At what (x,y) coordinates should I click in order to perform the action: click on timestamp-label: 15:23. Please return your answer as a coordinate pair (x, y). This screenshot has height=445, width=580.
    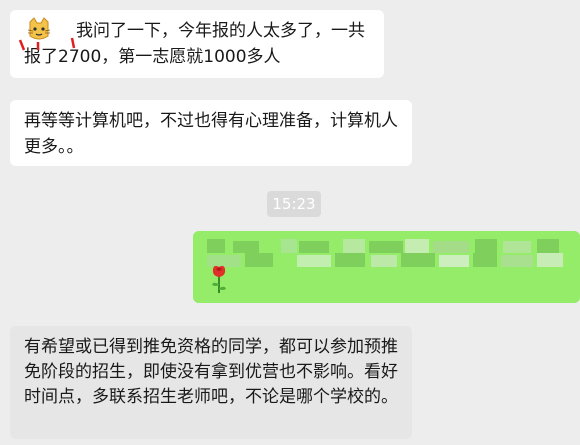
    Looking at the image, I should click on (294, 204).